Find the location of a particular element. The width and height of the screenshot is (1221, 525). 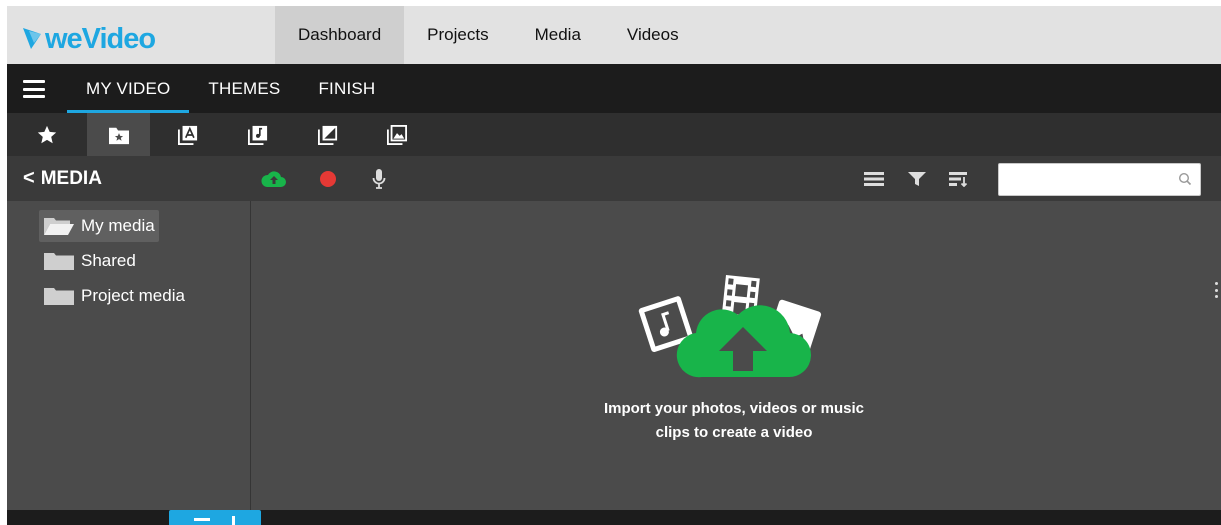

tab-finish: FINISH is located at coordinates (346, 88).